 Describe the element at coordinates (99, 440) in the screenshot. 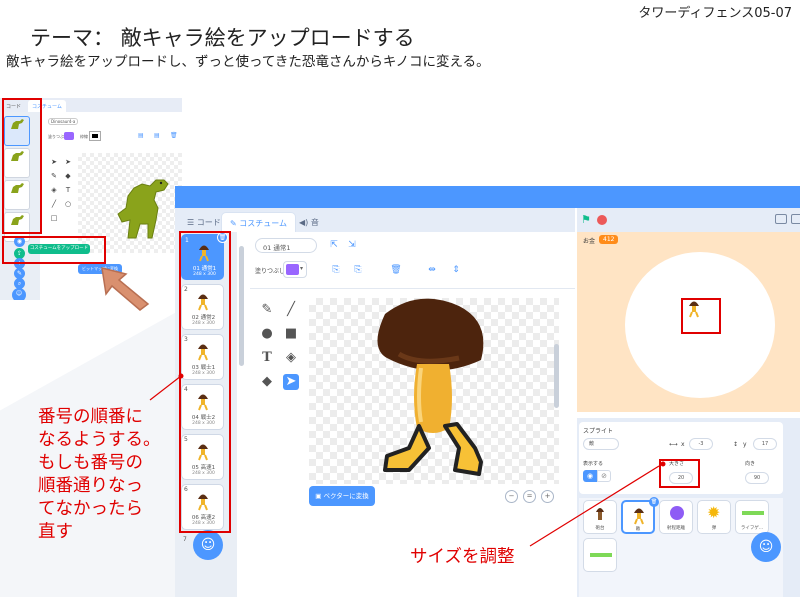

I see `order-note-line: なるようする。` at that location.